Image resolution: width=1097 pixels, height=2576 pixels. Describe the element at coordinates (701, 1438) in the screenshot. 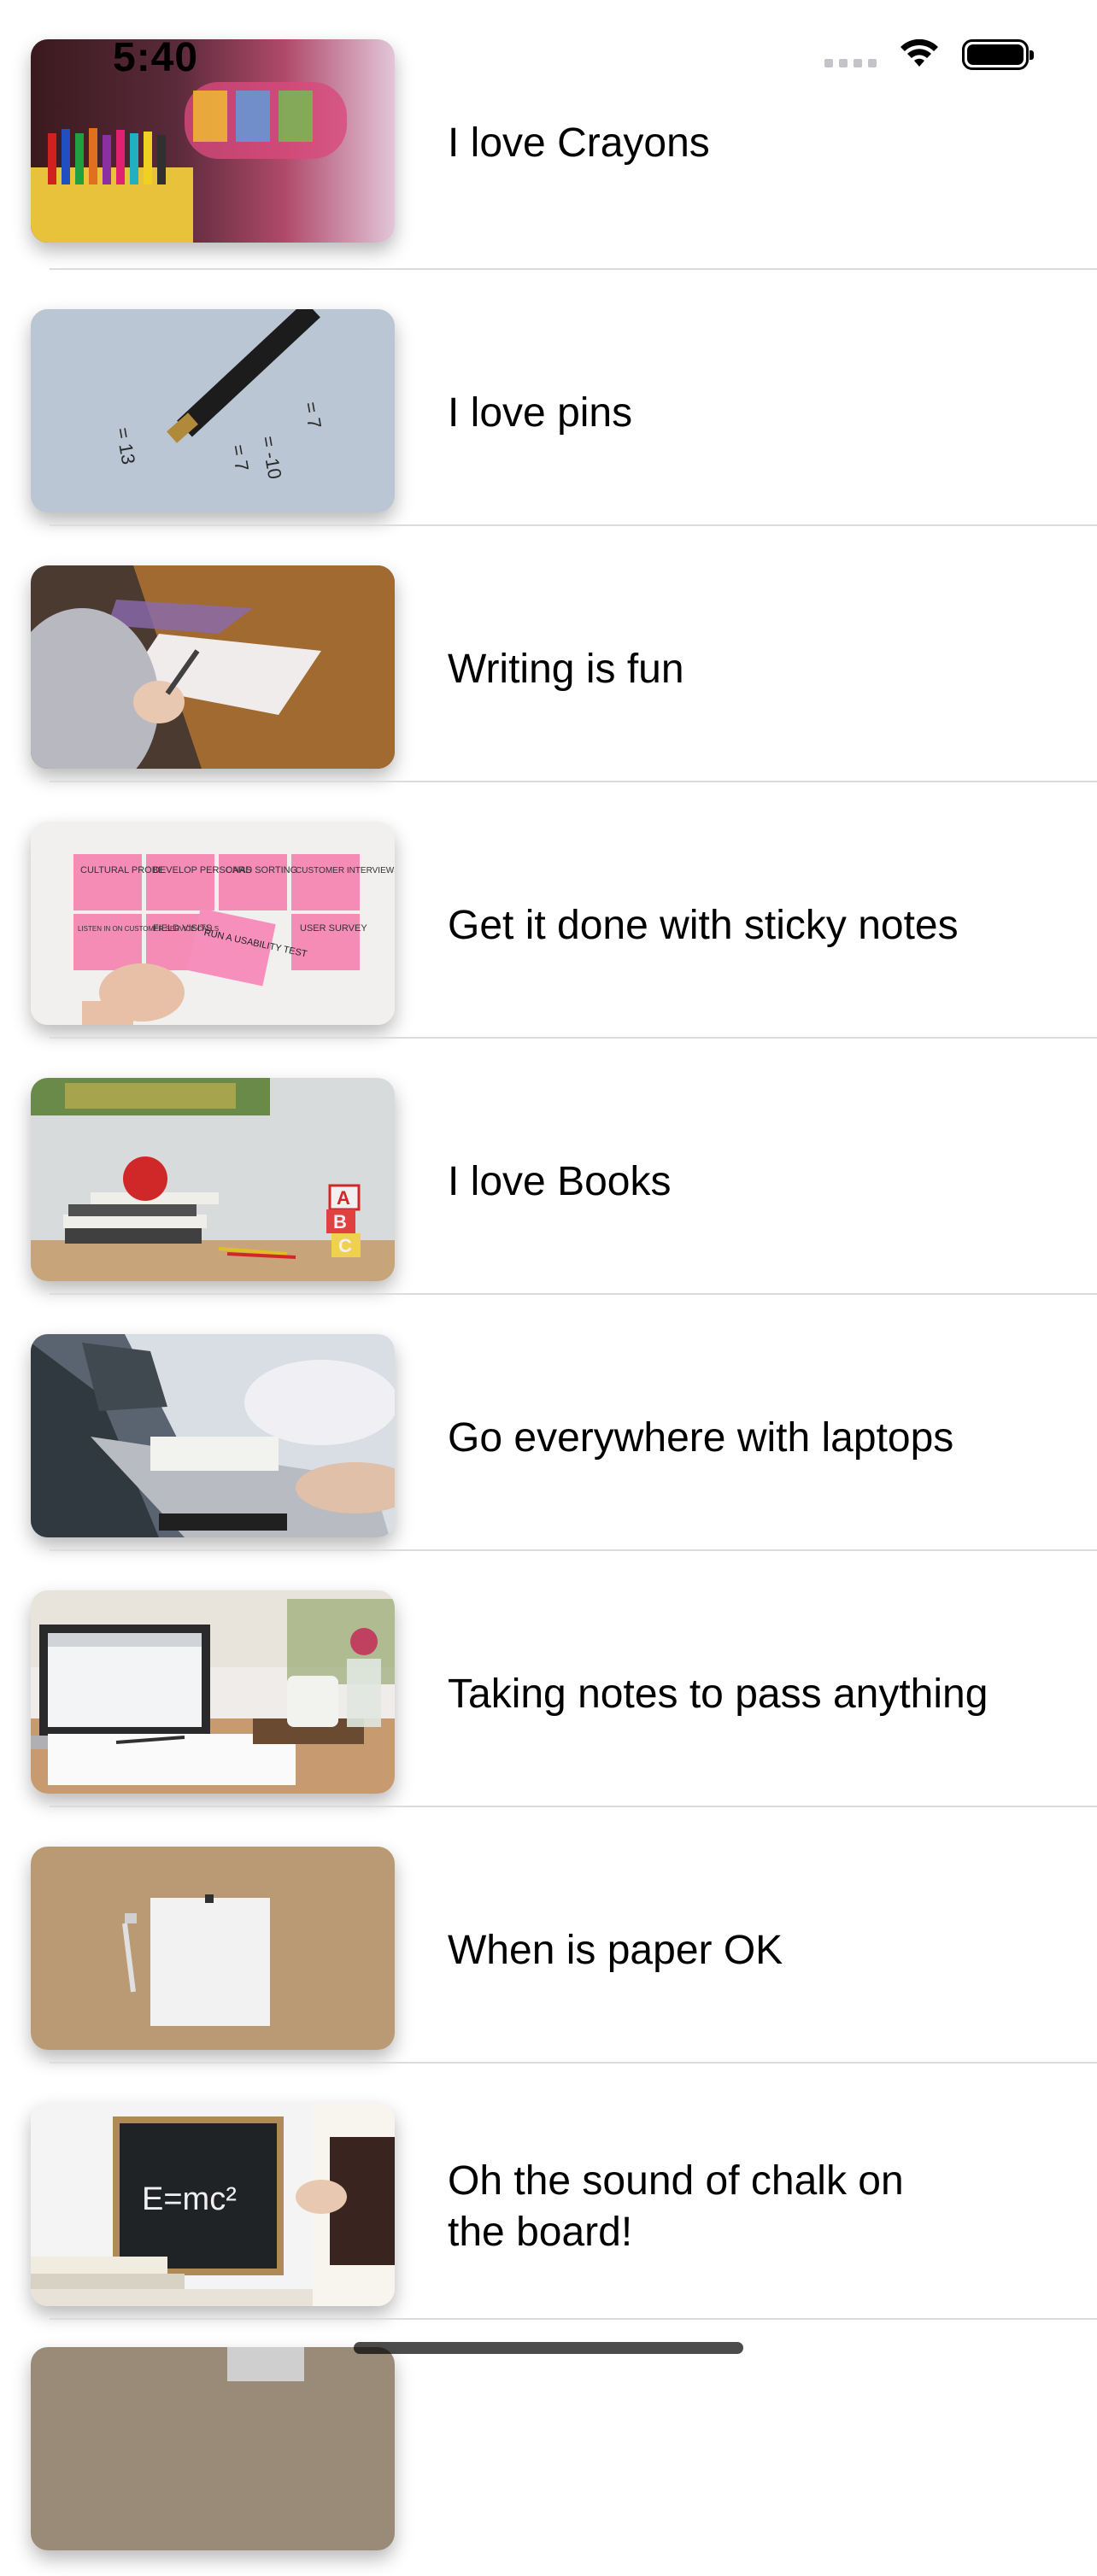

I see `list-item-title: Go everywhere with laptops` at that location.